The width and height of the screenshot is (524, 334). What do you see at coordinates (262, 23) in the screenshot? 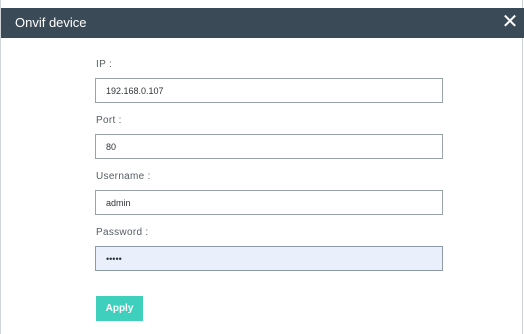
I see `dialog-titlebar: Onvif device ✕` at bounding box center [262, 23].